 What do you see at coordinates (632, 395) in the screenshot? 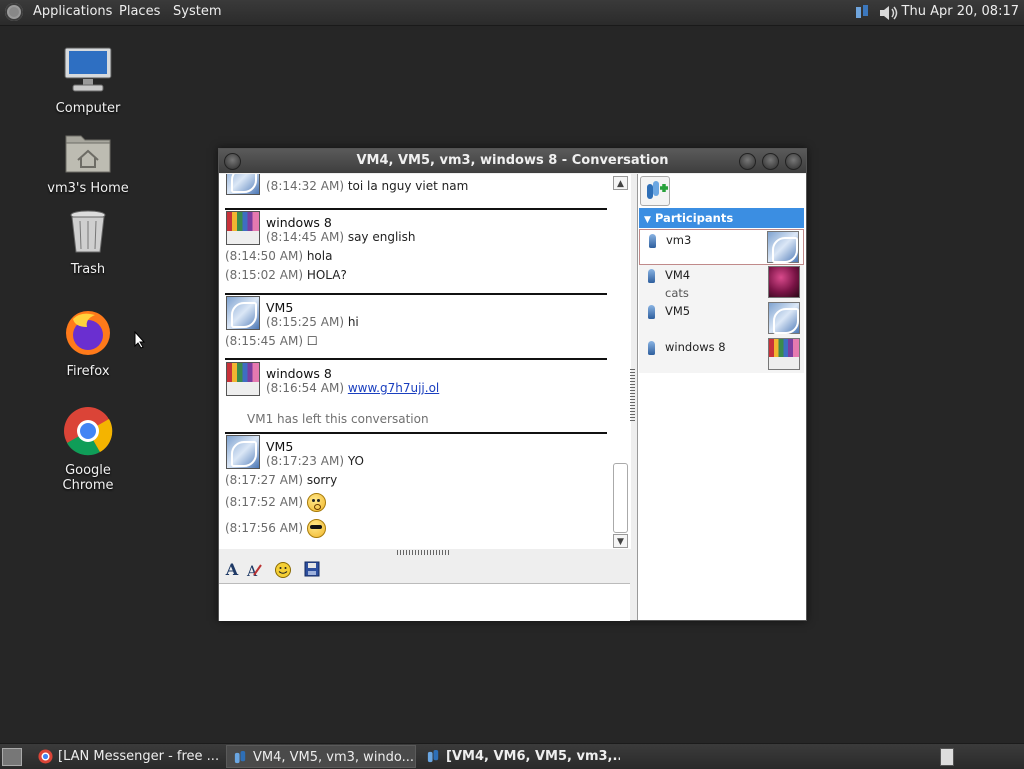
I see `vertical-splitter-handle` at bounding box center [632, 395].